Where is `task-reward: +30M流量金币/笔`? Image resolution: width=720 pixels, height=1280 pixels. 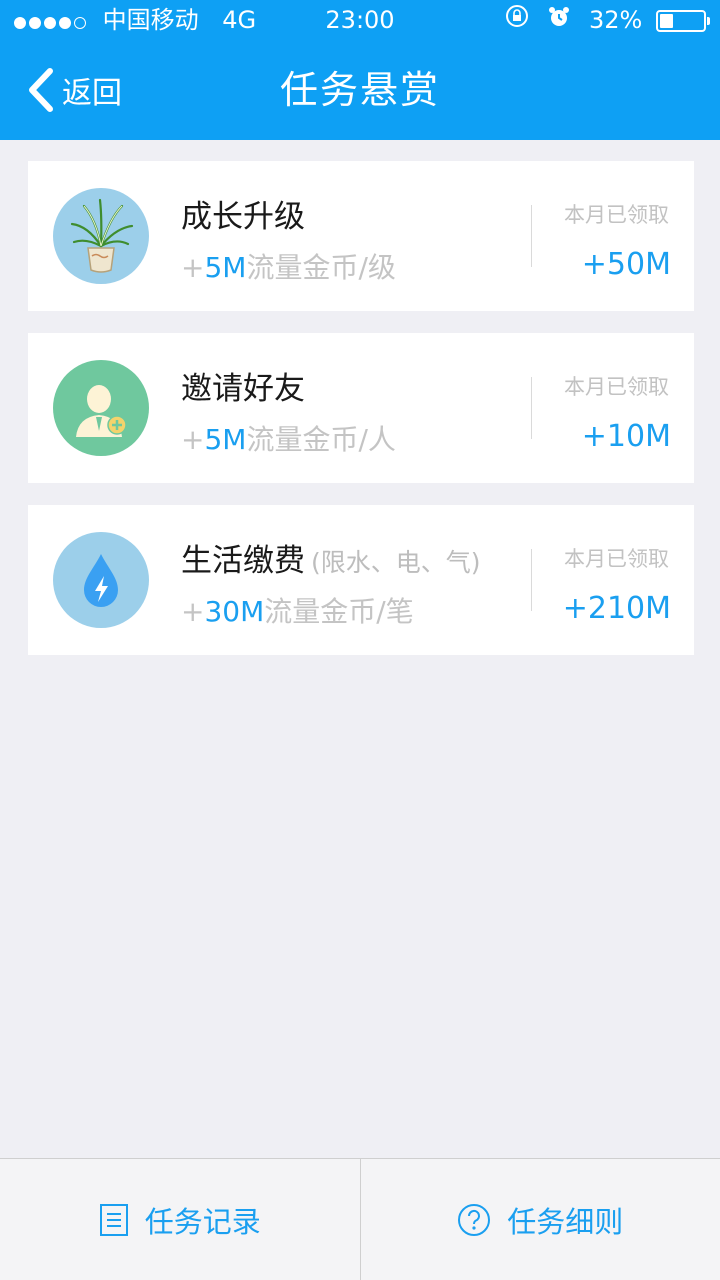
task-reward: +30M流量金币/笔 is located at coordinates (297, 610).